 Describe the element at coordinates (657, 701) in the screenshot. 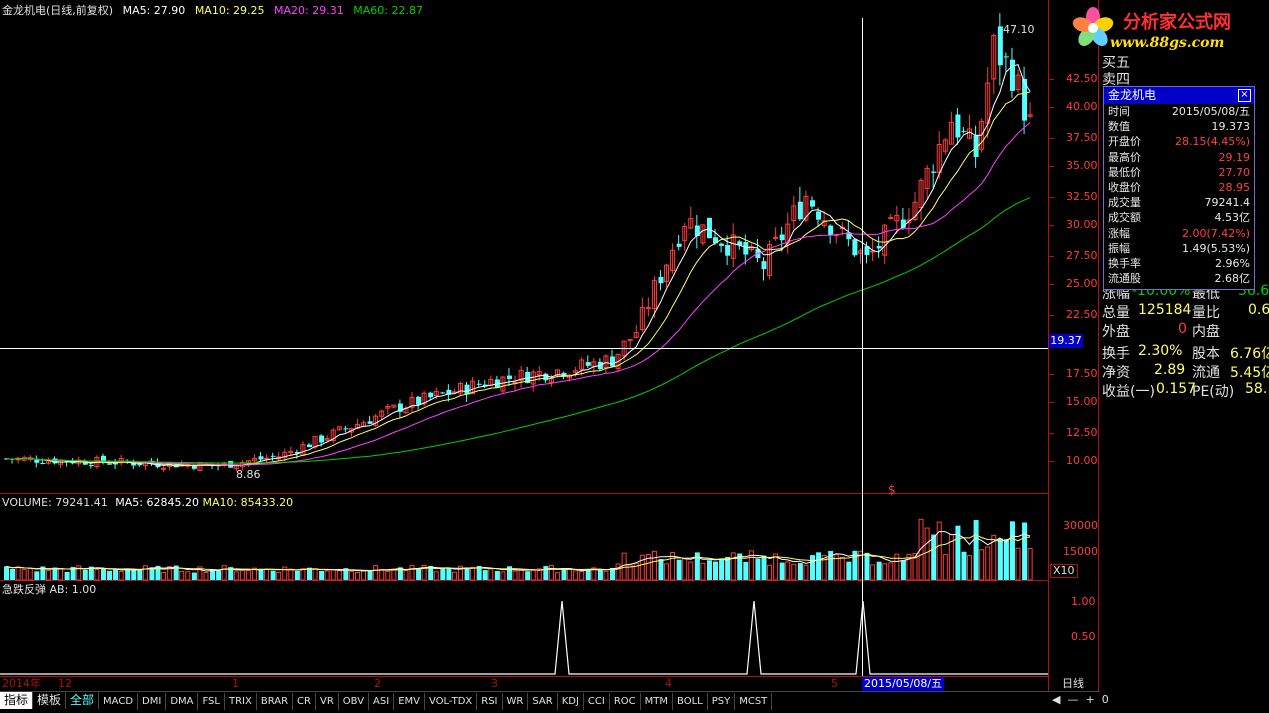

I see `tab-mtm: MTM` at that location.